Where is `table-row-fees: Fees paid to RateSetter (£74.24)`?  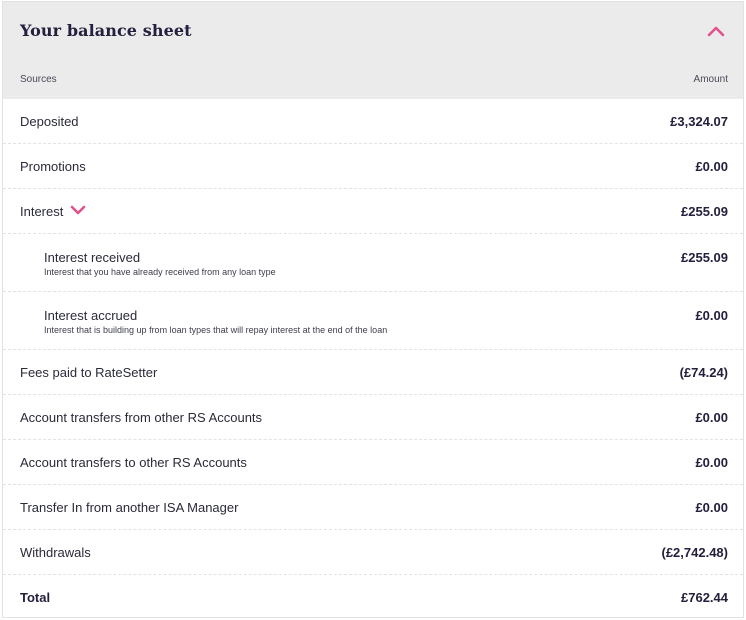 table-row-fees: Fees paid to RateSetter (£74.24) is located at coordinates (373, 372).